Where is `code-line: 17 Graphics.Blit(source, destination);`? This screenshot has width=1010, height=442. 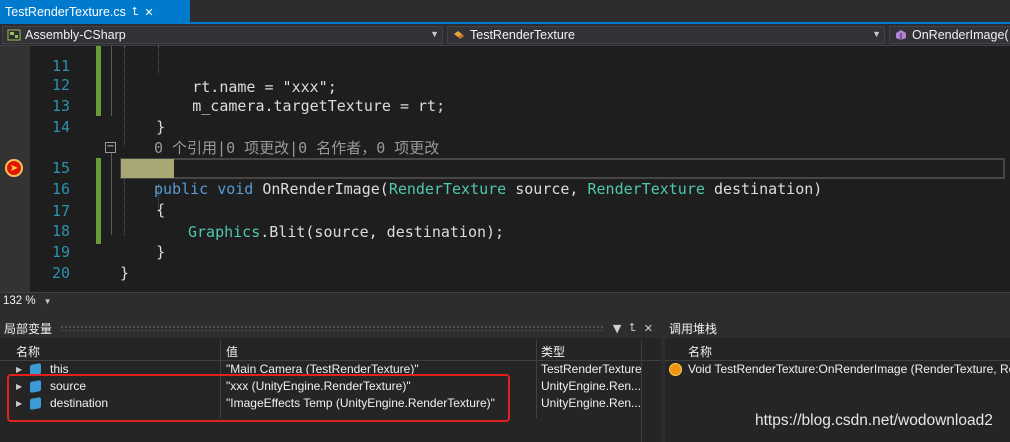
code-line: 17 Graphics.Blit(source, destination); is located at coordinates (505, 210).